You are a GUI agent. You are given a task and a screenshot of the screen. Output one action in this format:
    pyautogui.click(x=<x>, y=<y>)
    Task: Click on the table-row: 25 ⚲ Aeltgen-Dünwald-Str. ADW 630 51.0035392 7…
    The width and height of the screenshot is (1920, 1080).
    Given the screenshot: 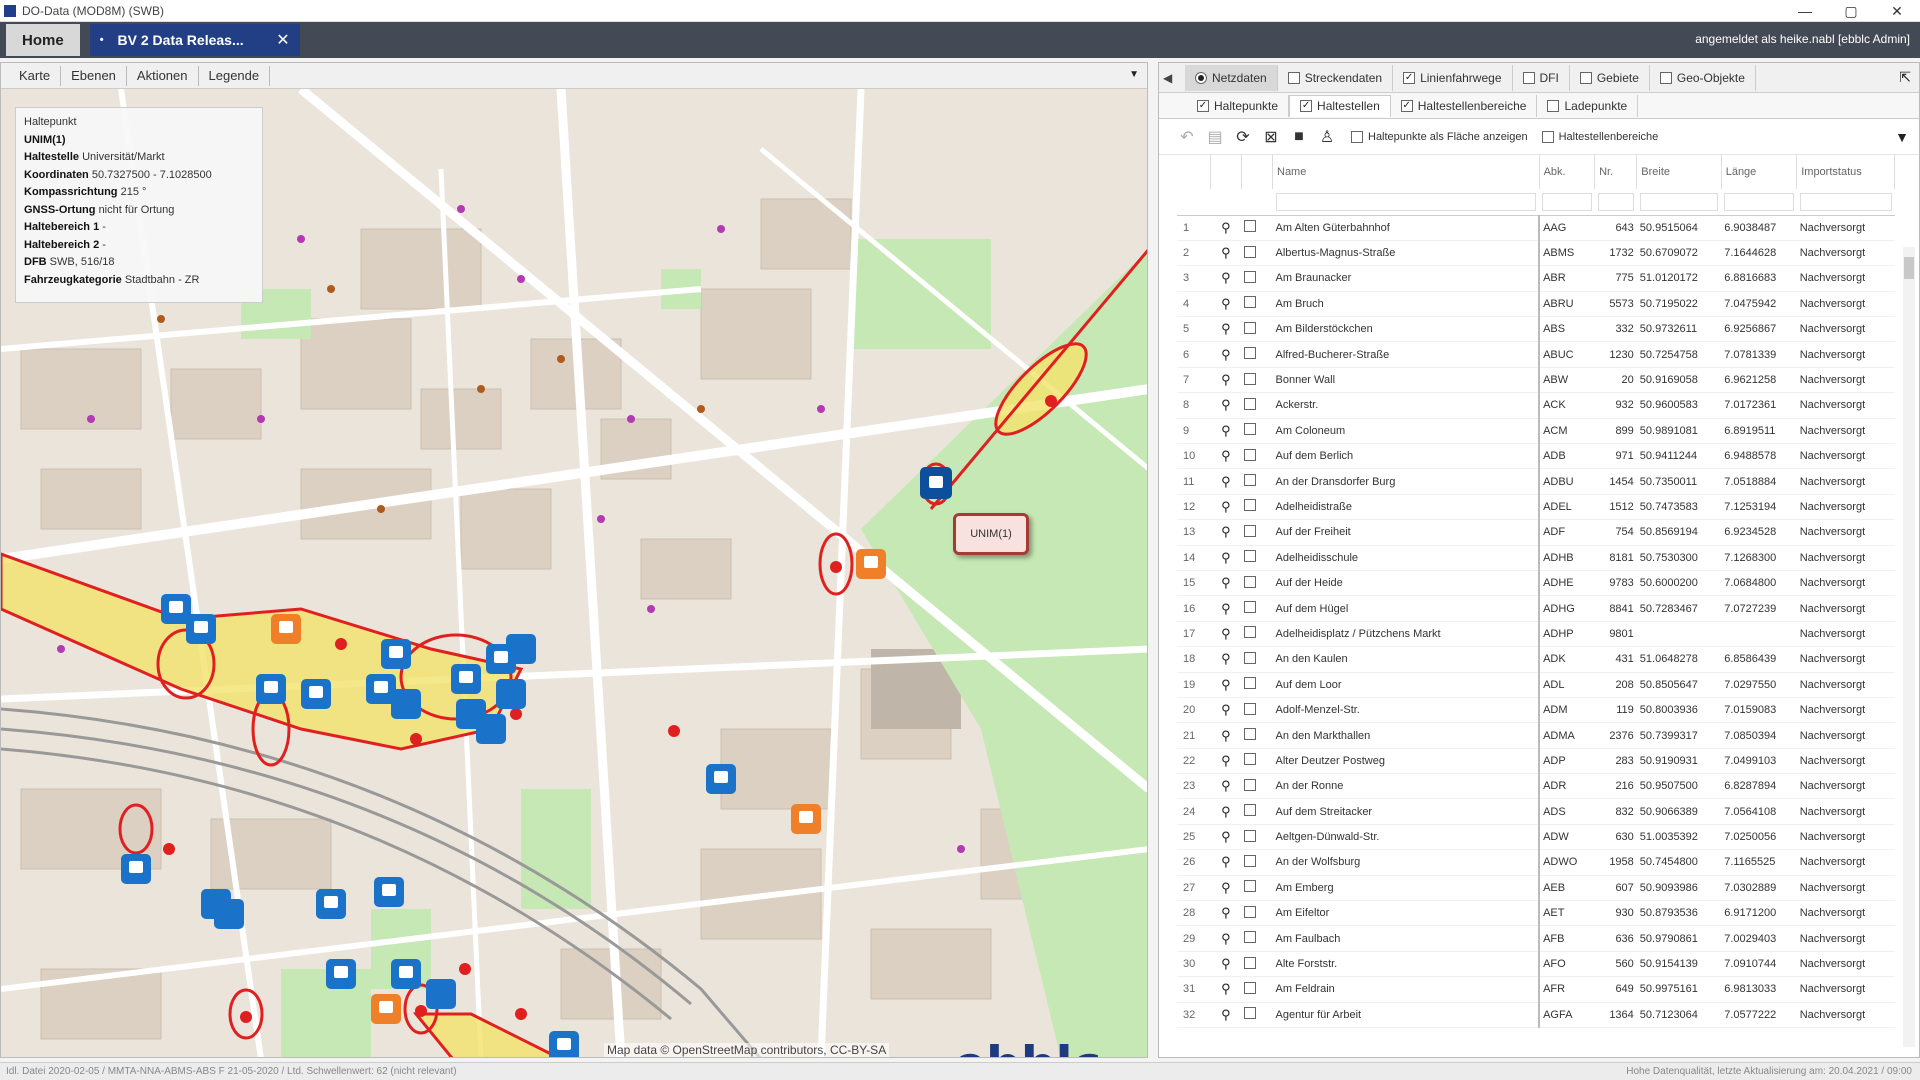 What is the action you would take?
    pyautogui.click(x=1536, y=837)
    